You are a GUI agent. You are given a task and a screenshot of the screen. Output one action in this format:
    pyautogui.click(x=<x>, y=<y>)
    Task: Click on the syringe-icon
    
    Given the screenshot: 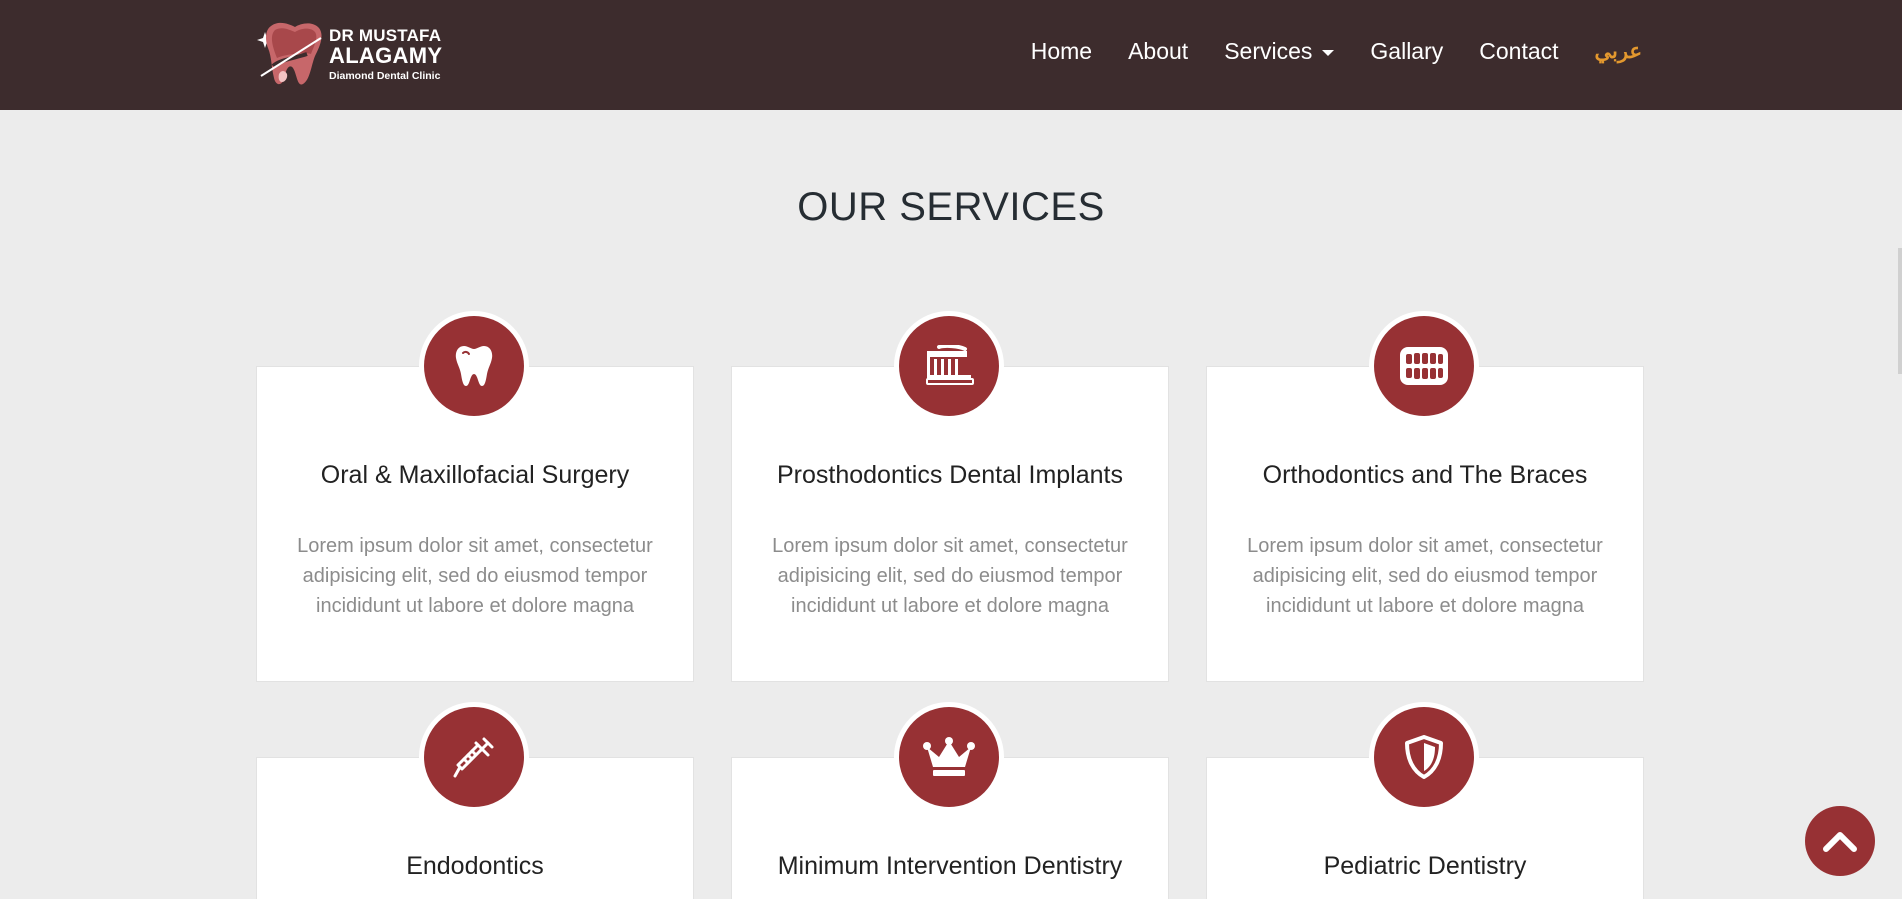 What is the action you would take?
    pyautogui.click(x=474, y=757)
    